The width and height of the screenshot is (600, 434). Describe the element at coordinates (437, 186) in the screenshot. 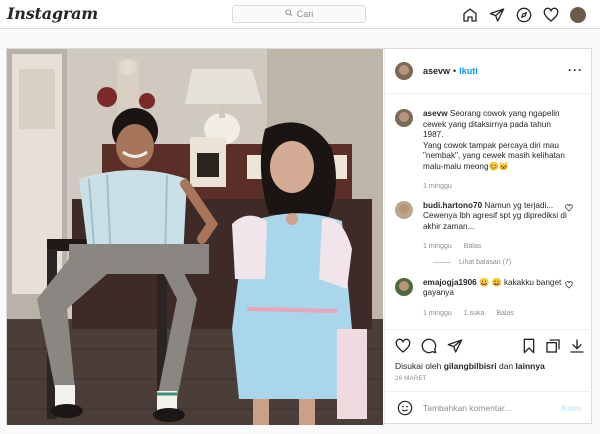

I see `caption-time: 1 minggu` at that location.